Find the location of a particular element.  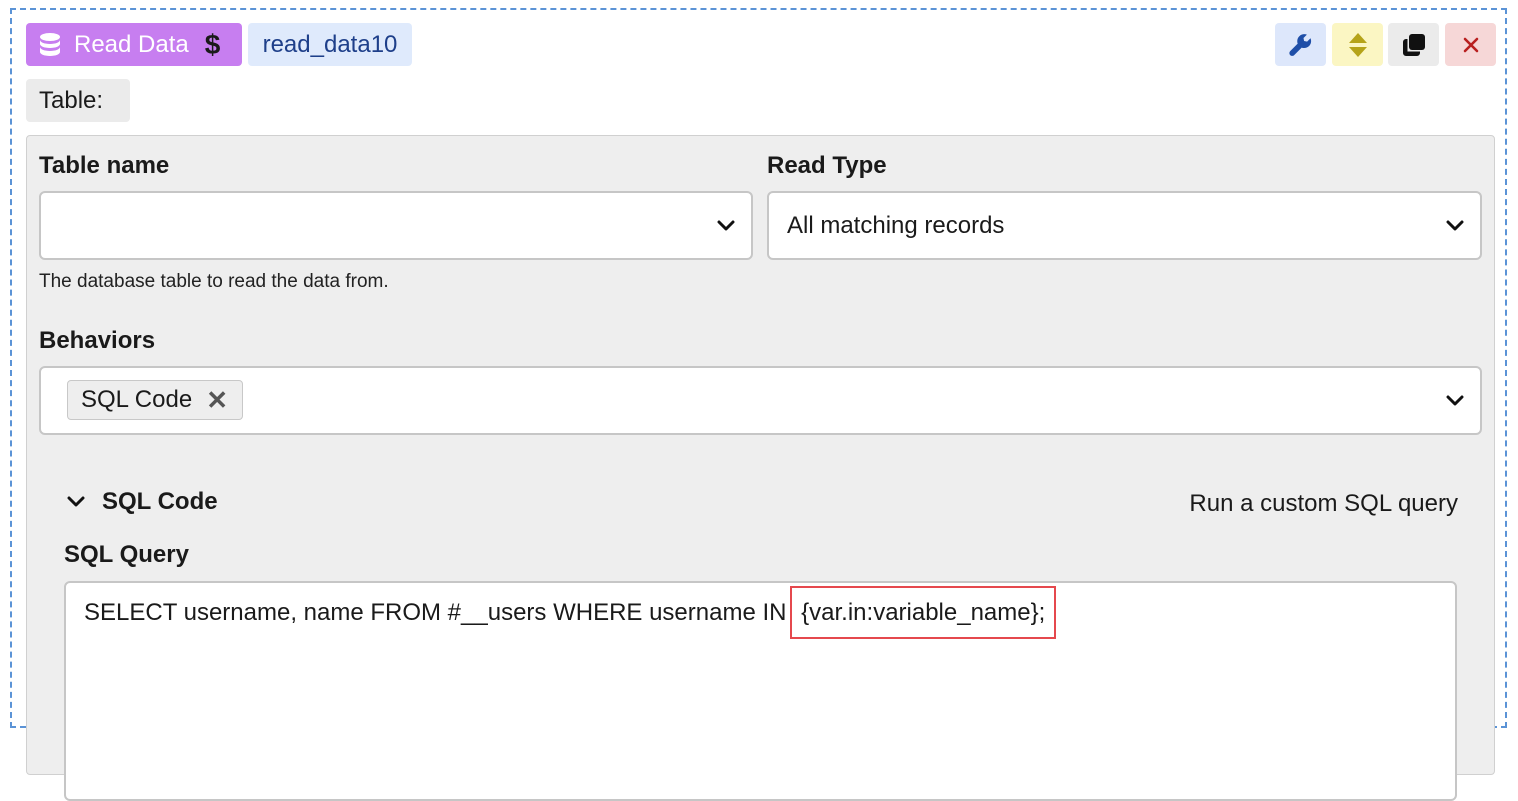

sql-query-label: SQL Query is located at coordinates (126, 554).